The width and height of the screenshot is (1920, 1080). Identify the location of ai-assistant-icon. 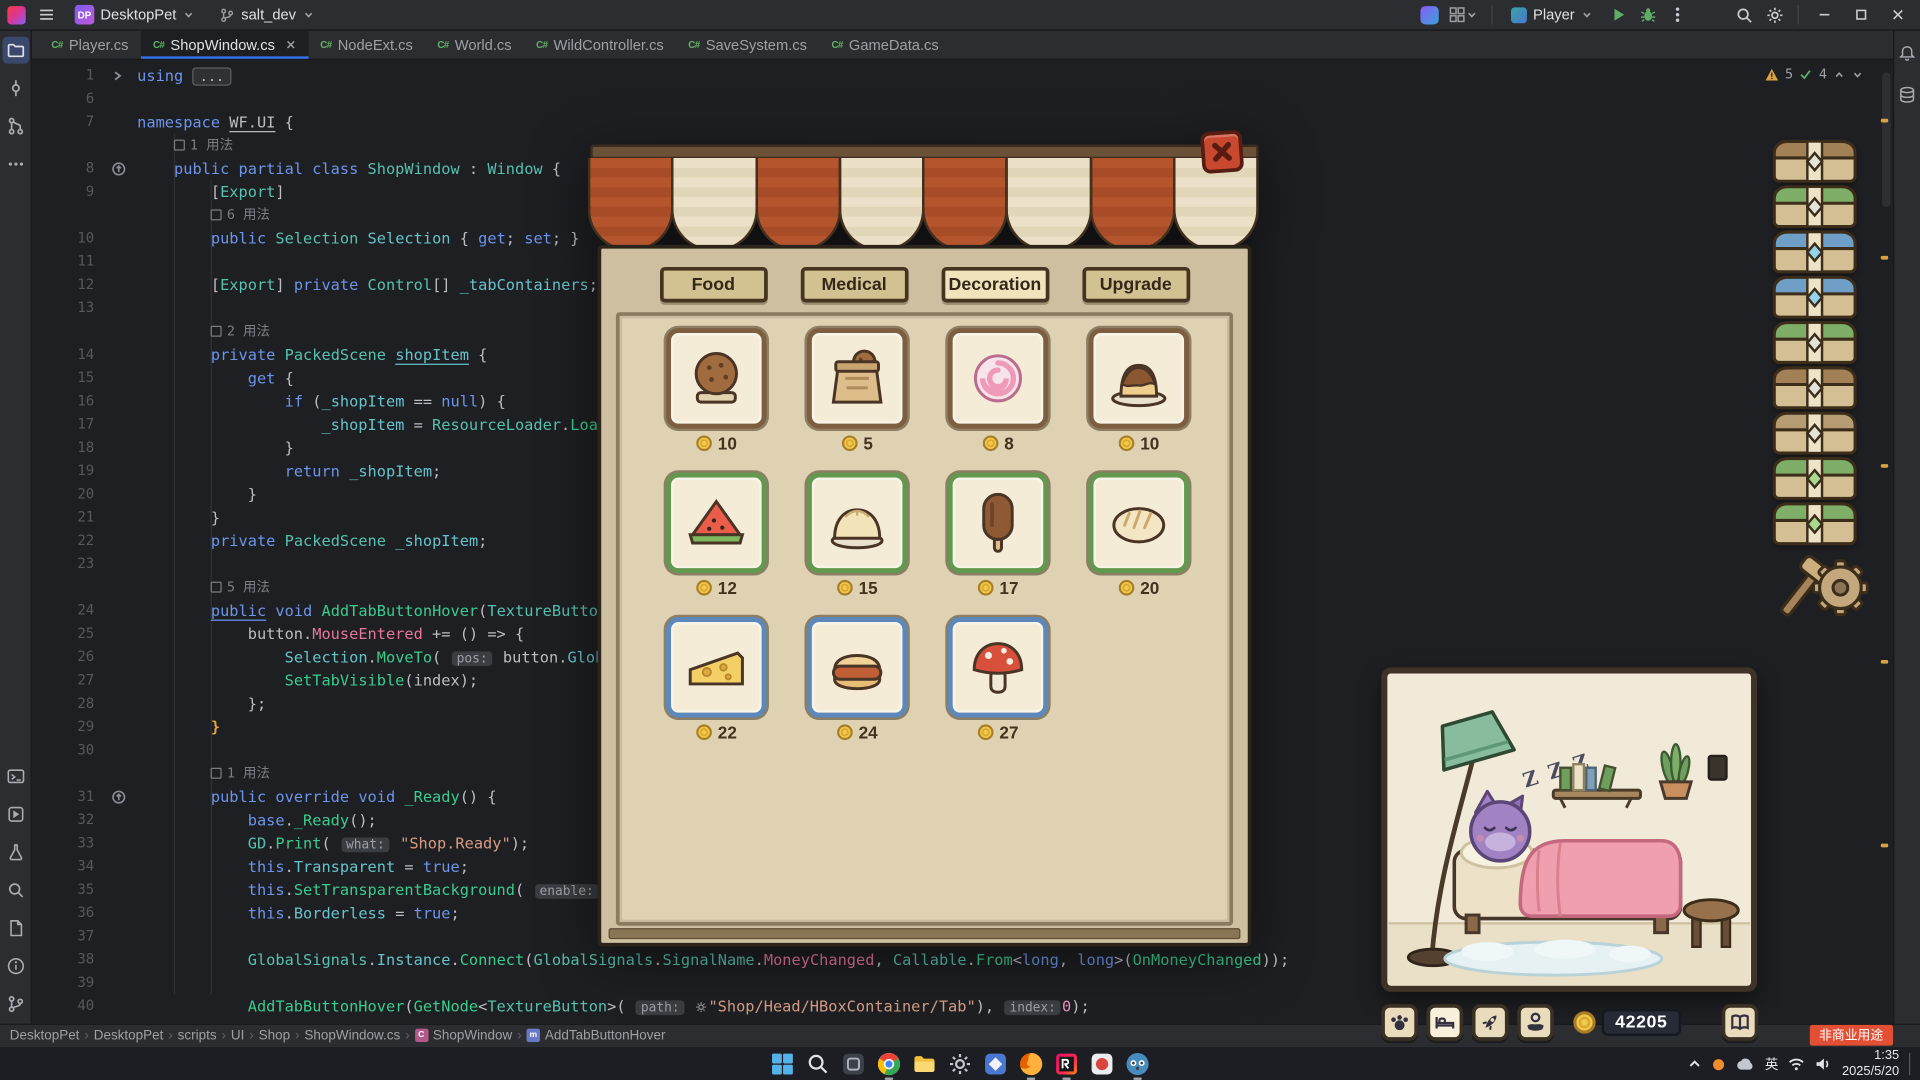
(1429, 14).